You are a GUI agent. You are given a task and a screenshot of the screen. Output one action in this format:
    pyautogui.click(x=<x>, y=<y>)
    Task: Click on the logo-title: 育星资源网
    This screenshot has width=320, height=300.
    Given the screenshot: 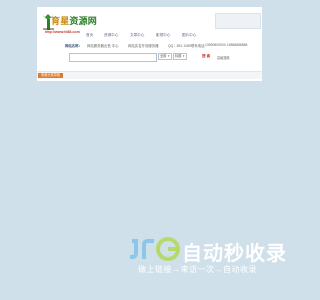 What is the action you would take?
    pyautogui.click(x=74, y=20)
    